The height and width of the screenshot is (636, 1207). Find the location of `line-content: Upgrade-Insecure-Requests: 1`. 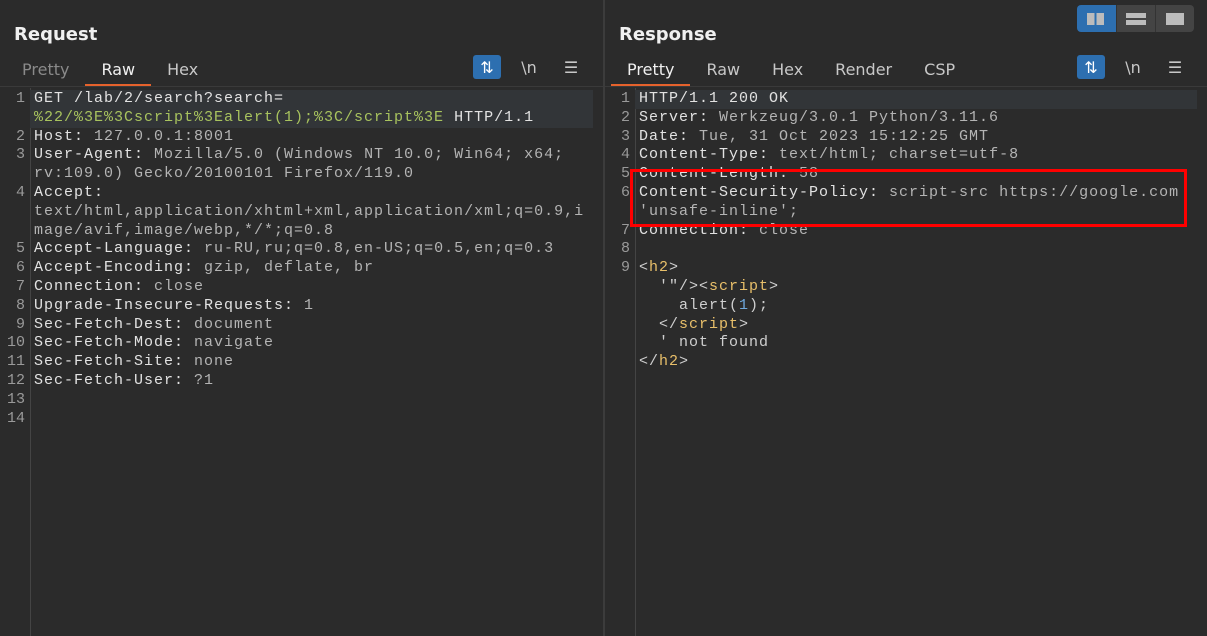

line-content: Upgrade-Insecure-Requests: 1 is located at coordinates (311, 306).